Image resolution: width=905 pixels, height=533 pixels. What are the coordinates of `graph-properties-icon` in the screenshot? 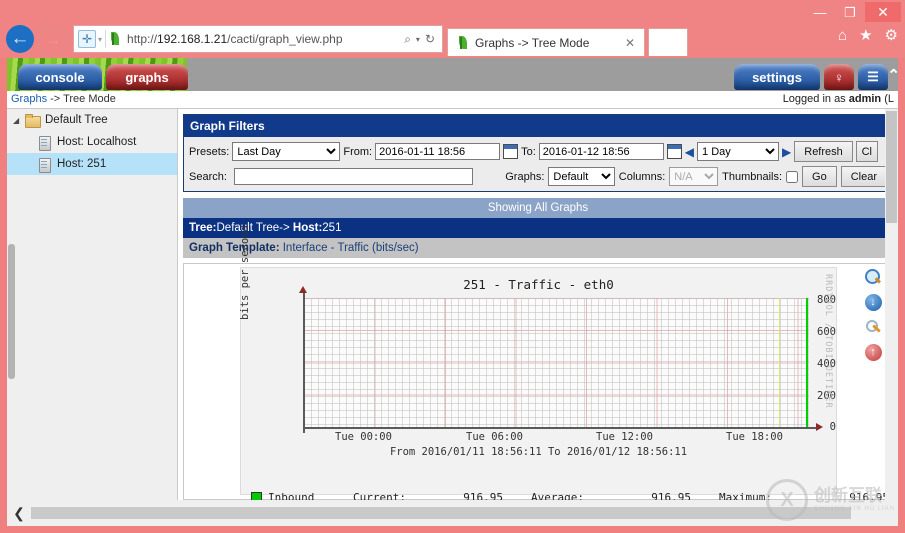 It's located at (873, 327).